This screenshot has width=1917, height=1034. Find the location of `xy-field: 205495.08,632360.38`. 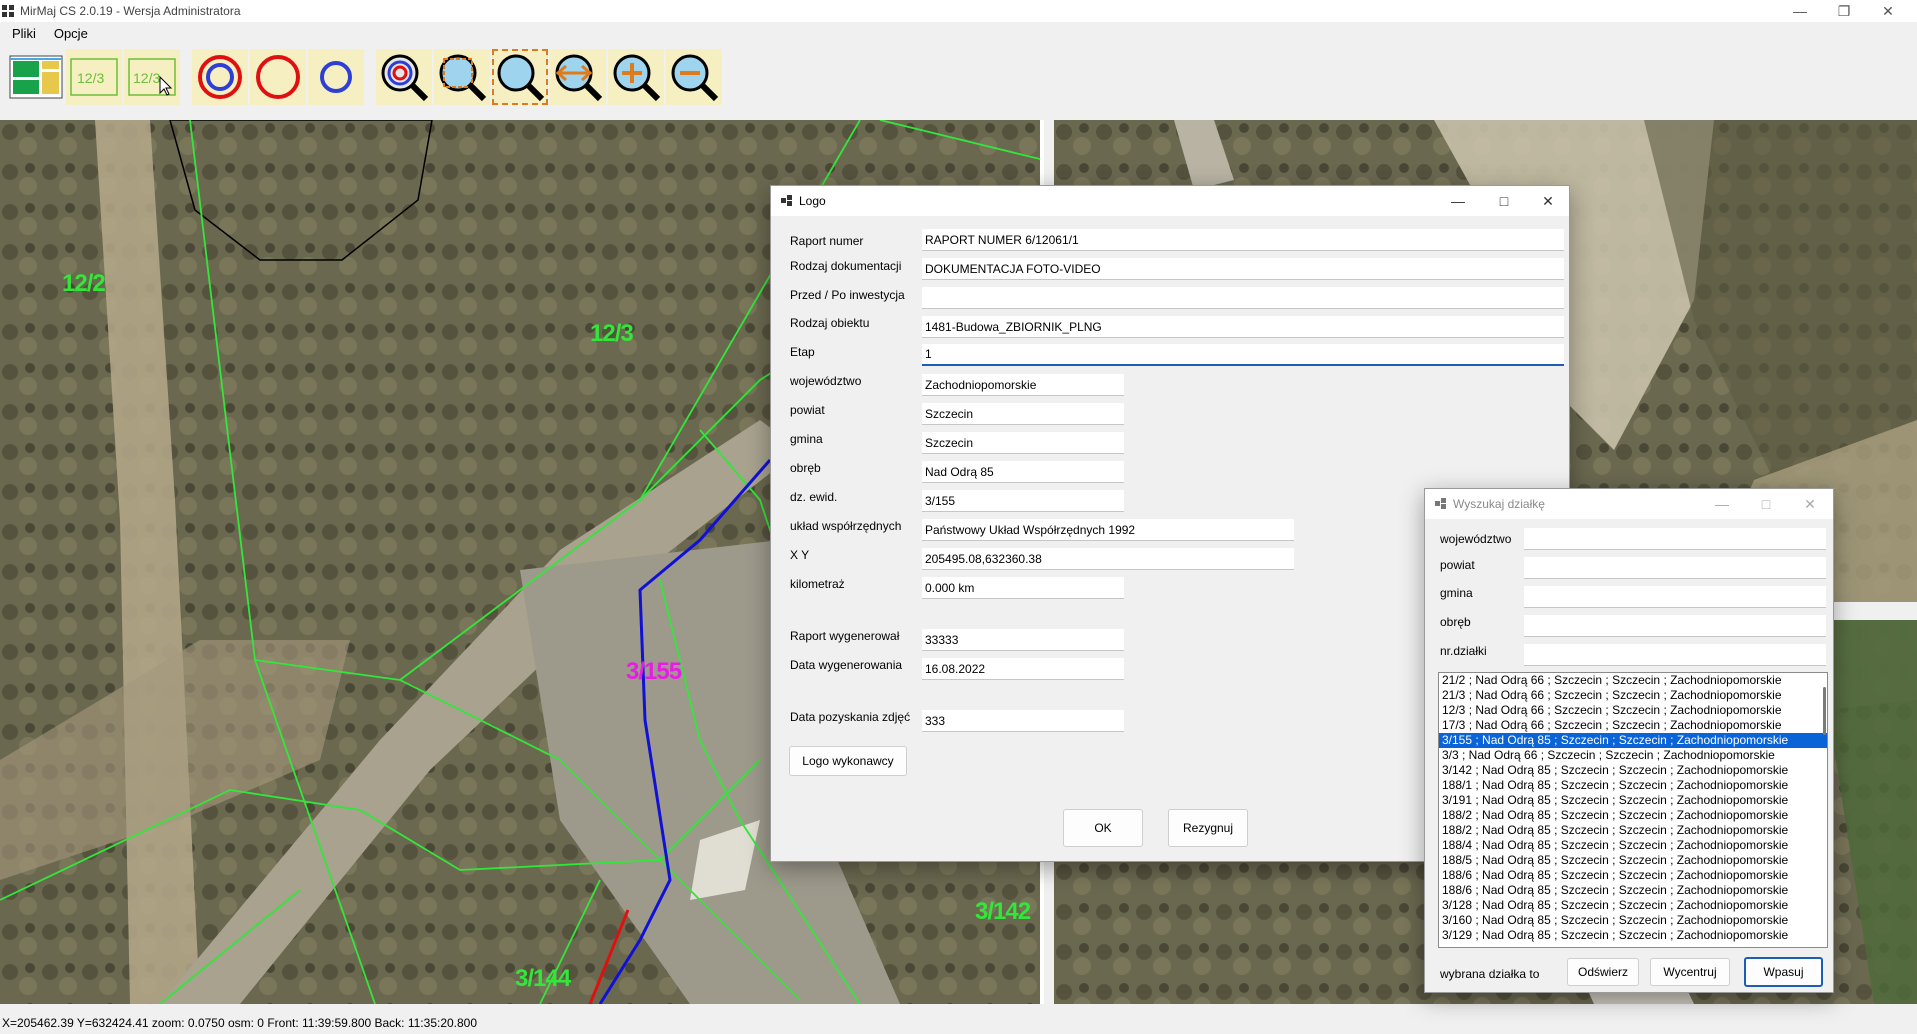

xy-field: 205495.08,632360.38 is located at coordinates (1108, 559).